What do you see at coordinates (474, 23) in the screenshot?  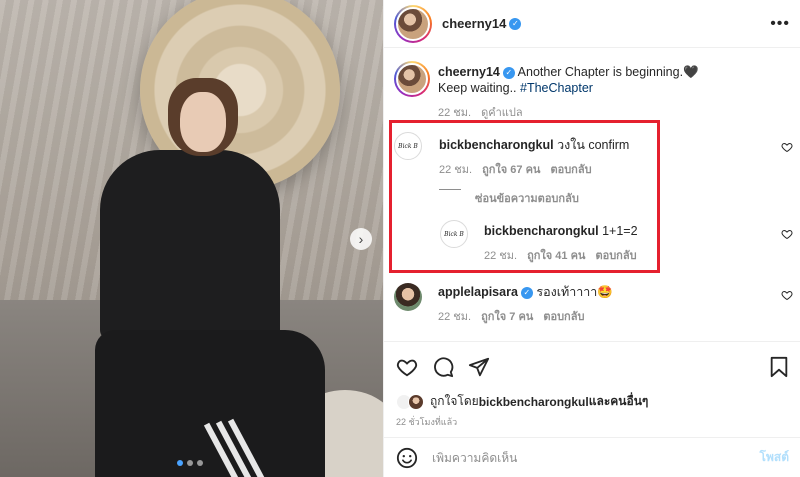 I see `author-username: cheerny14` at bounding box center [474, 23].